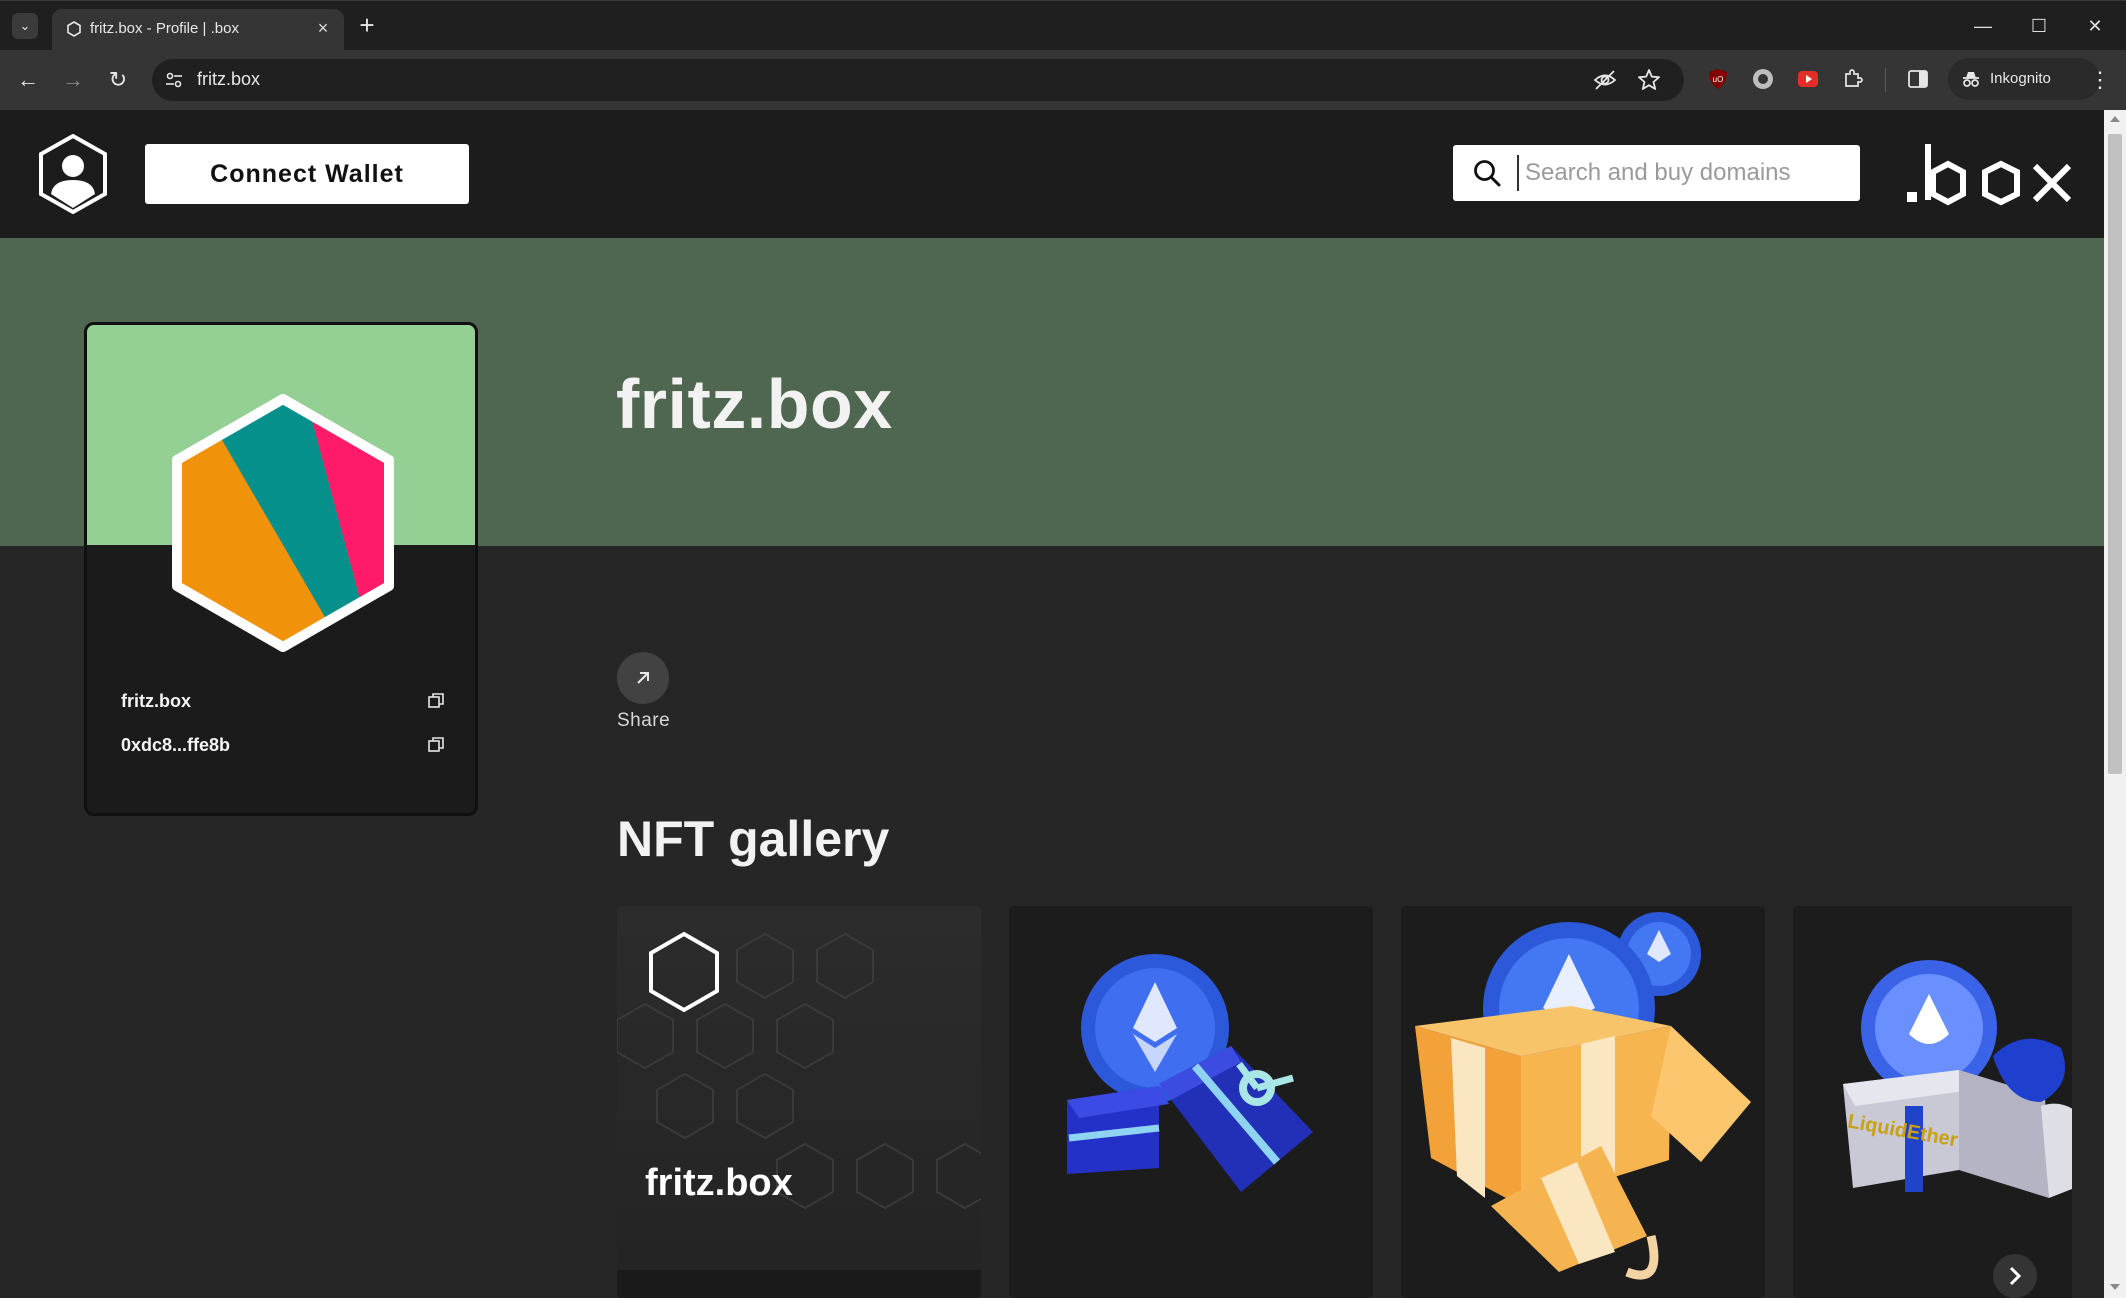  I want to click on reload-button: ↻, so click(118, 80).